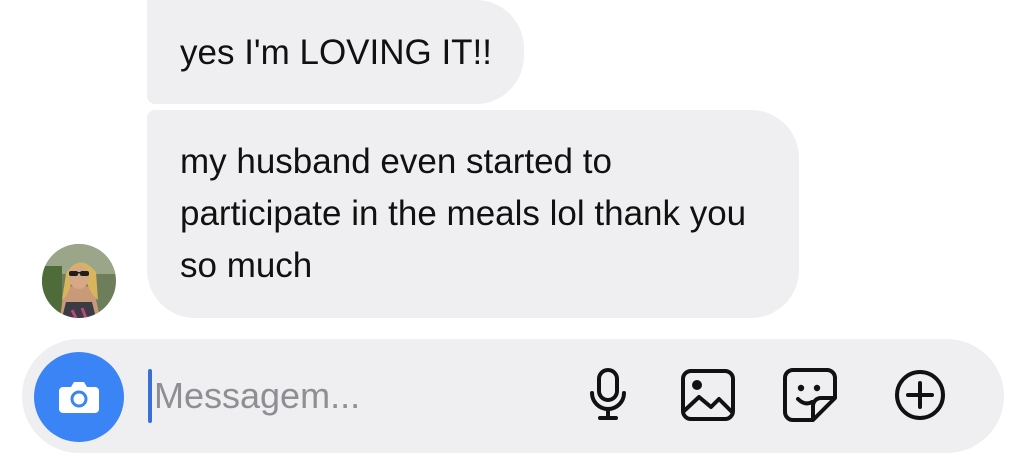 Image resolution: width=1024 pixels, height=474 pixels. I want to click on microphone-icon, so click(608, 394).